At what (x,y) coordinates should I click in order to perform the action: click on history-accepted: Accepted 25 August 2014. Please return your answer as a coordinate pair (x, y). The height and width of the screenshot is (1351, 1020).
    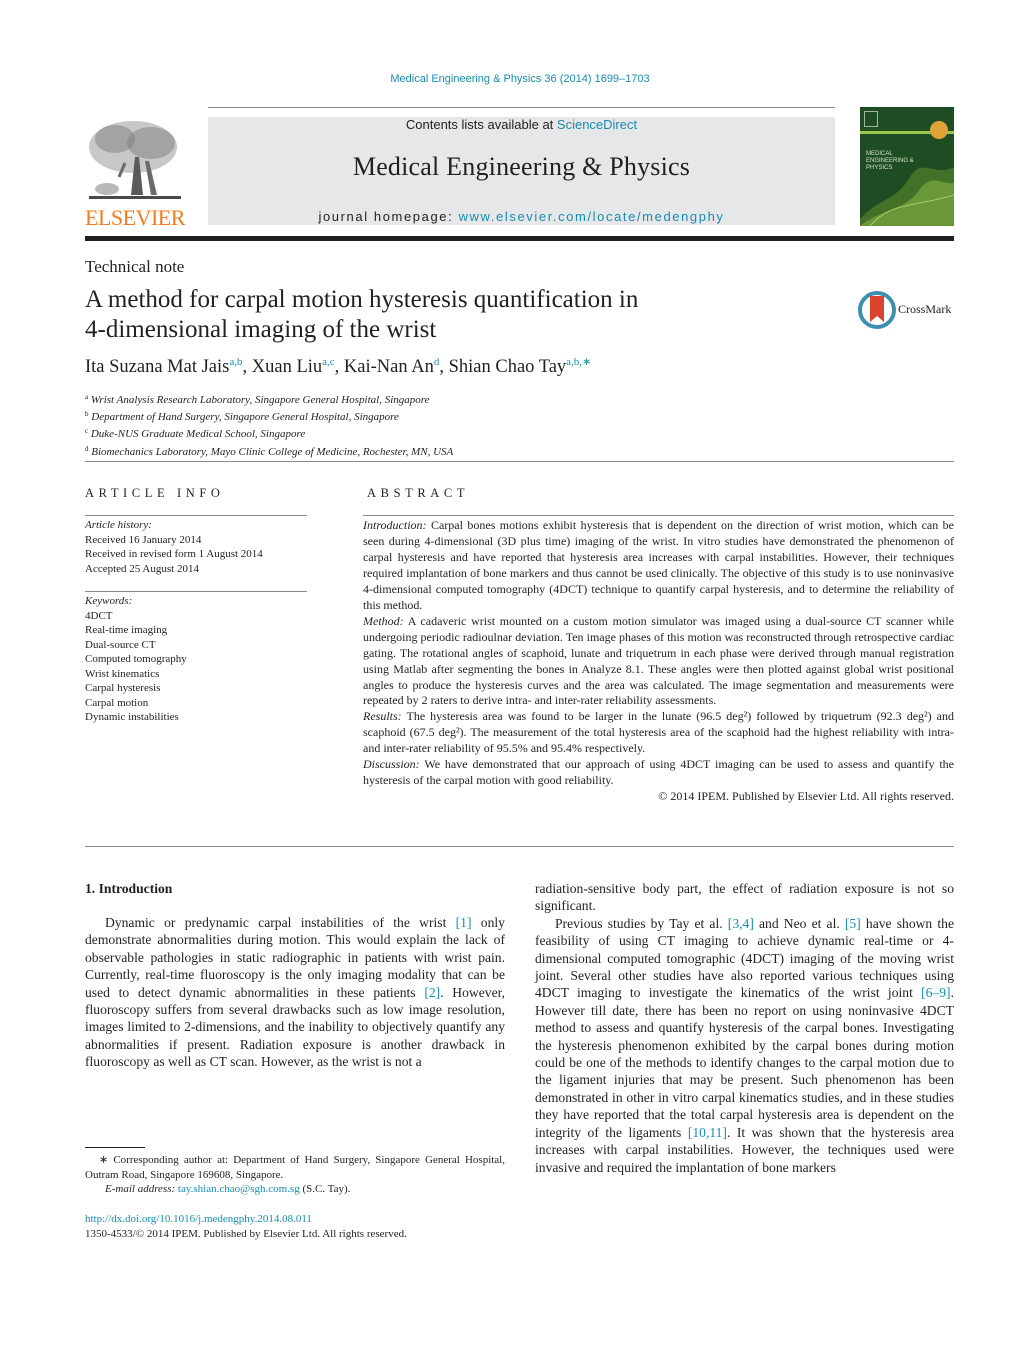
    Looking at the image, I should click on (142, 568).